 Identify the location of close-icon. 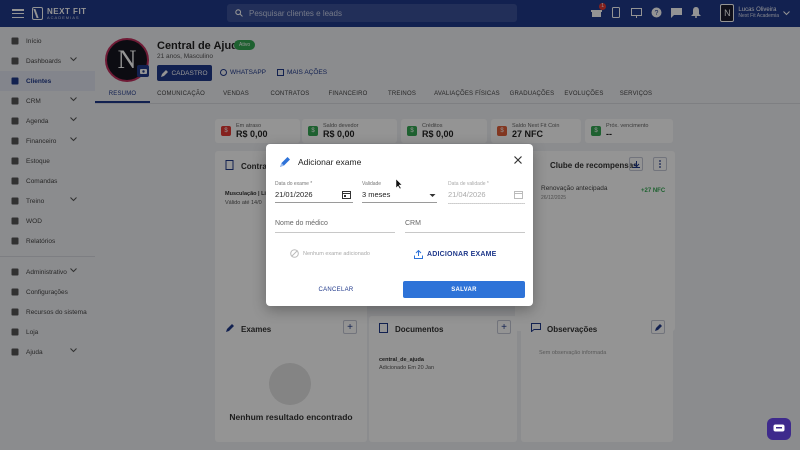
(518, 160).